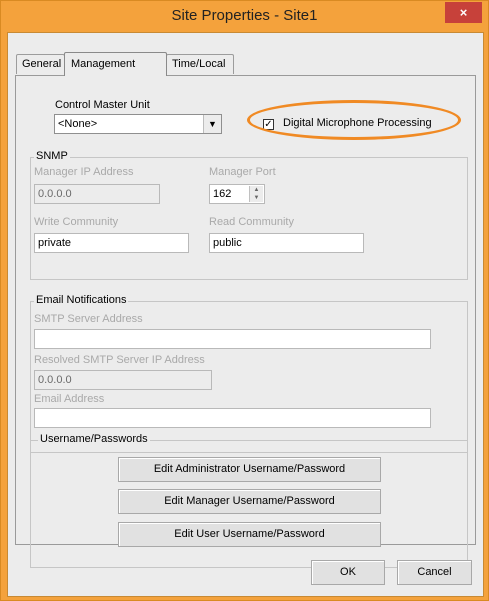 This screenshot has height=601, width=489. What do you see at coordinates (251, 222) in the screenshot?
I see `read-community-label: Read Community` at bounding box center [251, 222].